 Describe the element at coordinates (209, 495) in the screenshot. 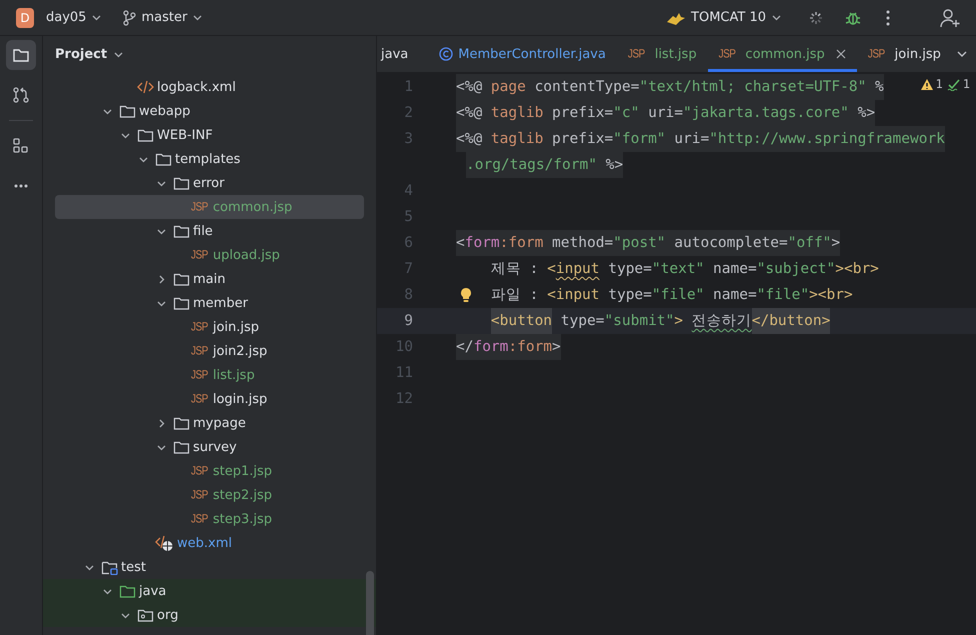

I see `tree-item: JSP step2.jsp` at that location.